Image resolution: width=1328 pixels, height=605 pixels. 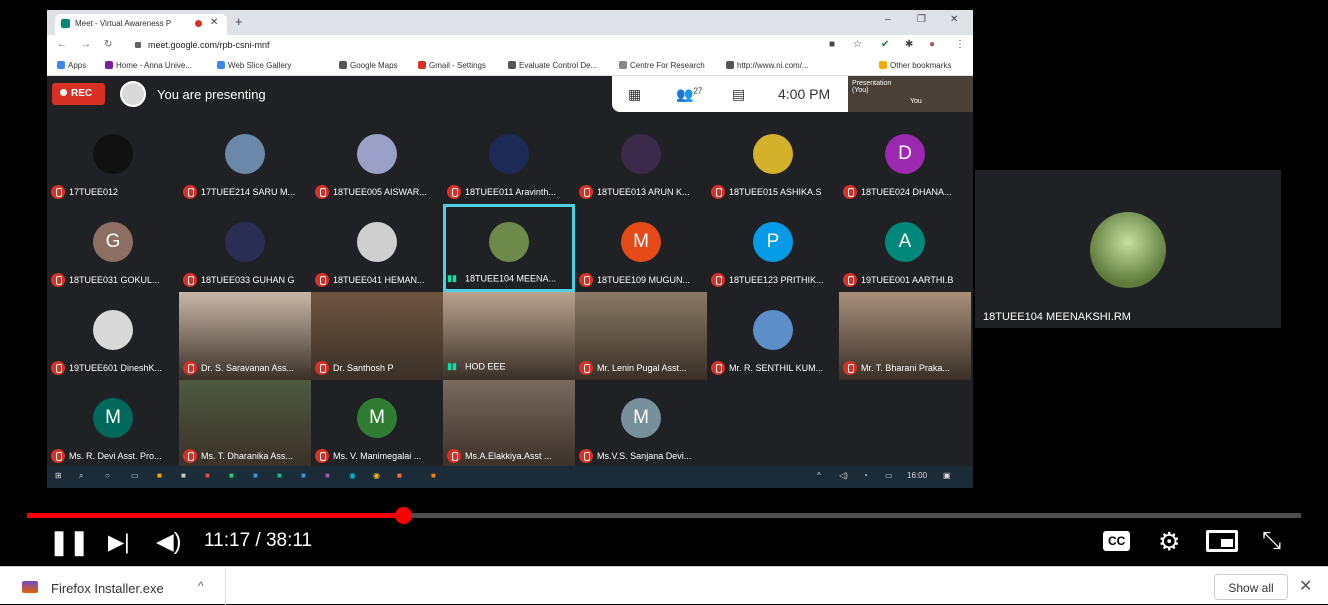 What do you see at coordinates (819, 475) in the screenshot?
I see `tray-chevron-icon: ^` at bounding box center [819, 475].